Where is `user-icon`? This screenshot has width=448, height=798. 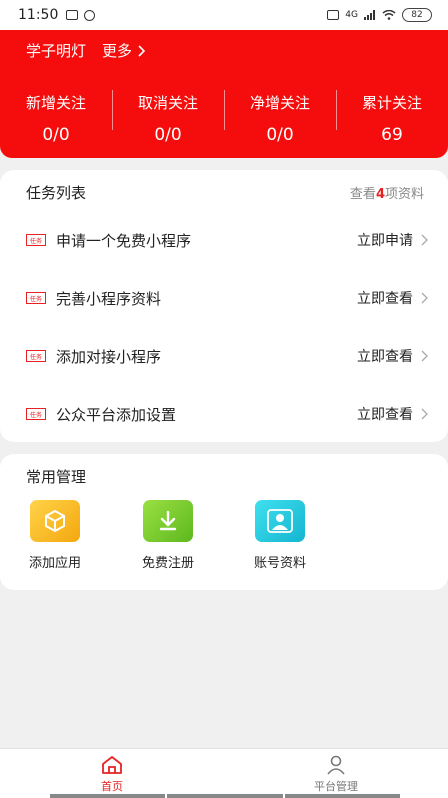
user-icon is located at coordinates (280, 521).